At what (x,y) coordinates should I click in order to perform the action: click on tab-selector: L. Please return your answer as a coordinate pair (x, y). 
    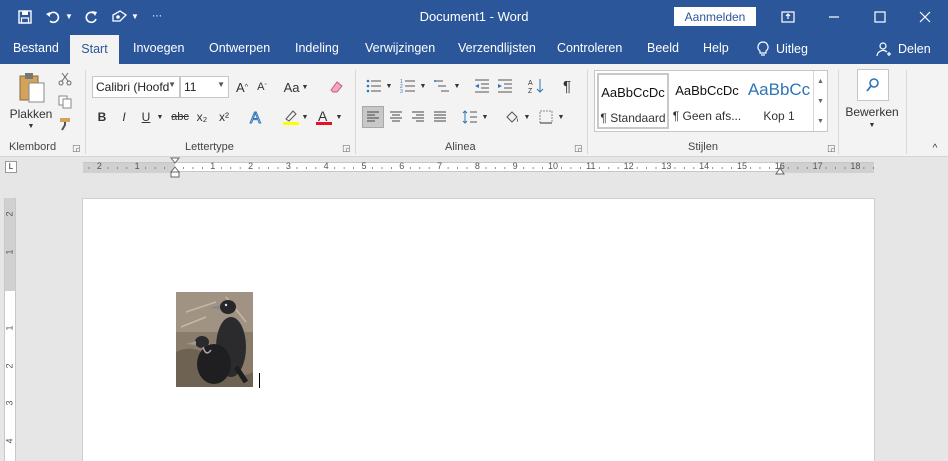
    Looking at the image, I should click on (11, 167).